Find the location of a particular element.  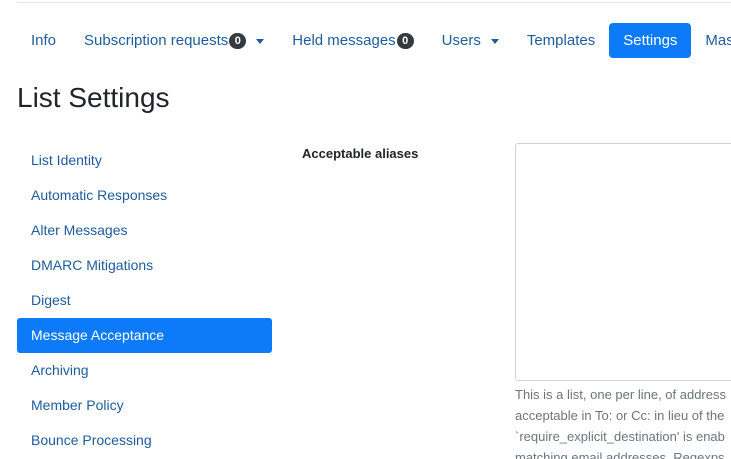

tab-info-label: Info is located at coordinates (44, 40).